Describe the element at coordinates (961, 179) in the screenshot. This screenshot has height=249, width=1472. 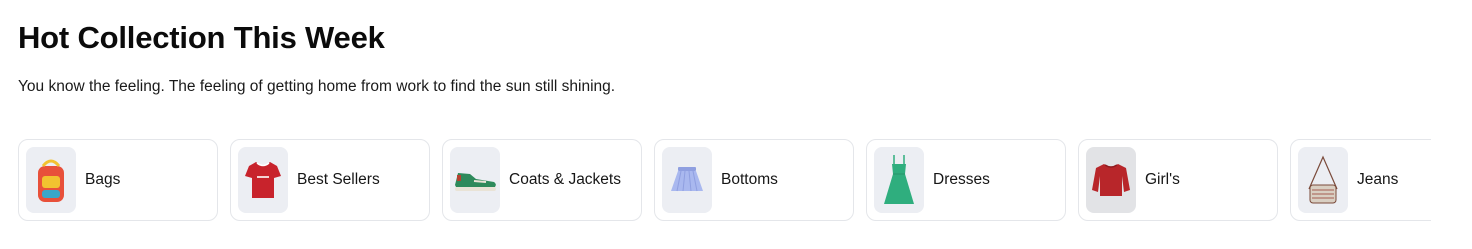
I see `category-label: Dresses` at that location.